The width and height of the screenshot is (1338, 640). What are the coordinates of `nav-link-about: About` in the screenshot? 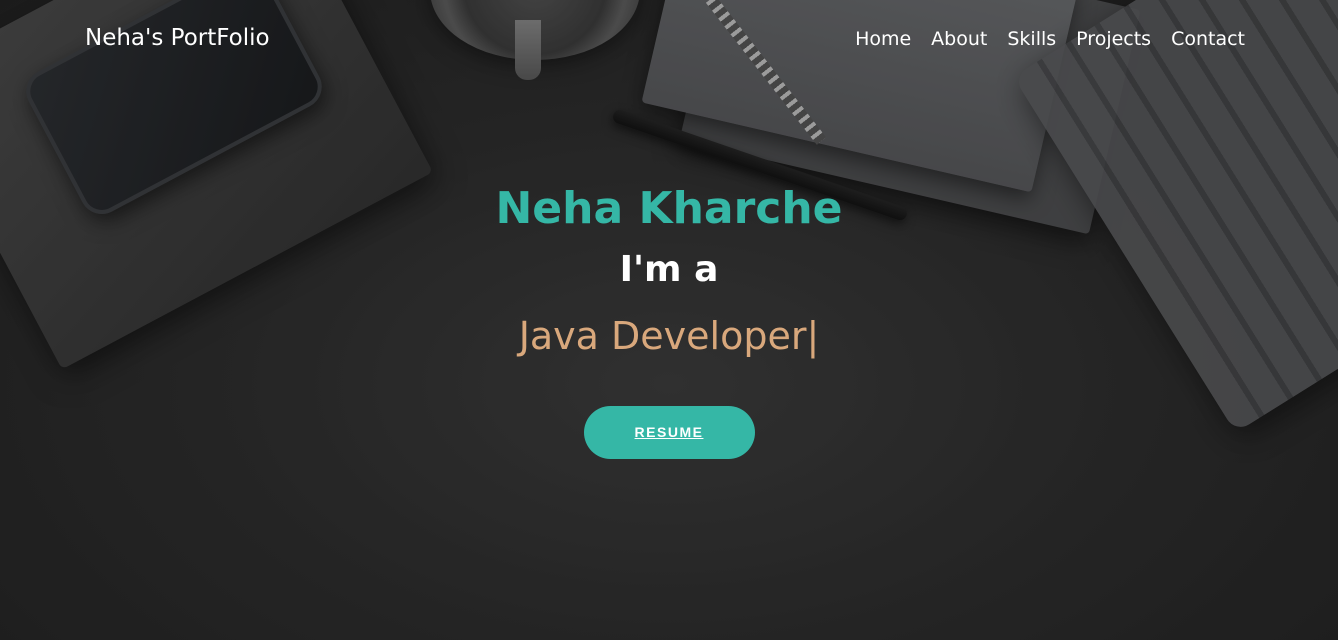 It's located at (959, 39).